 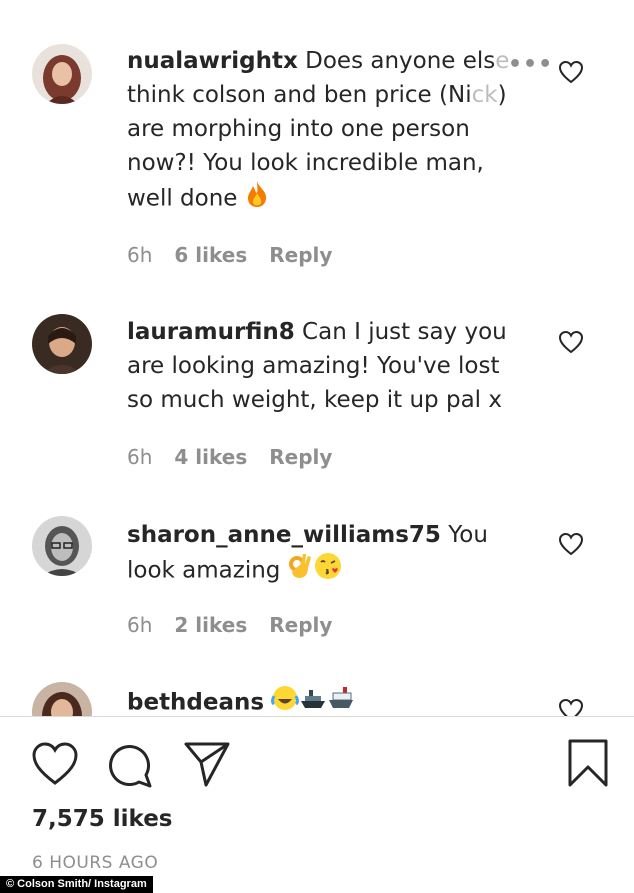 I want to click on kissing-face-emoji-icon, so click(x=328, y=571).